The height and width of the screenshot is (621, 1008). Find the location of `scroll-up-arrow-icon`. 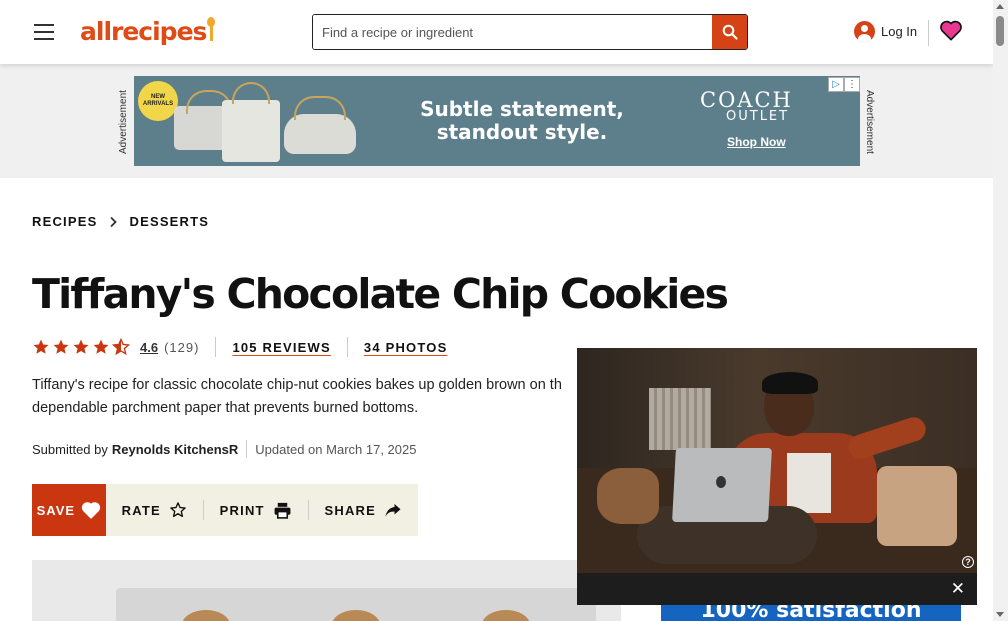

scroll-up-arrow-icon is located at coordinates (1000, 6).